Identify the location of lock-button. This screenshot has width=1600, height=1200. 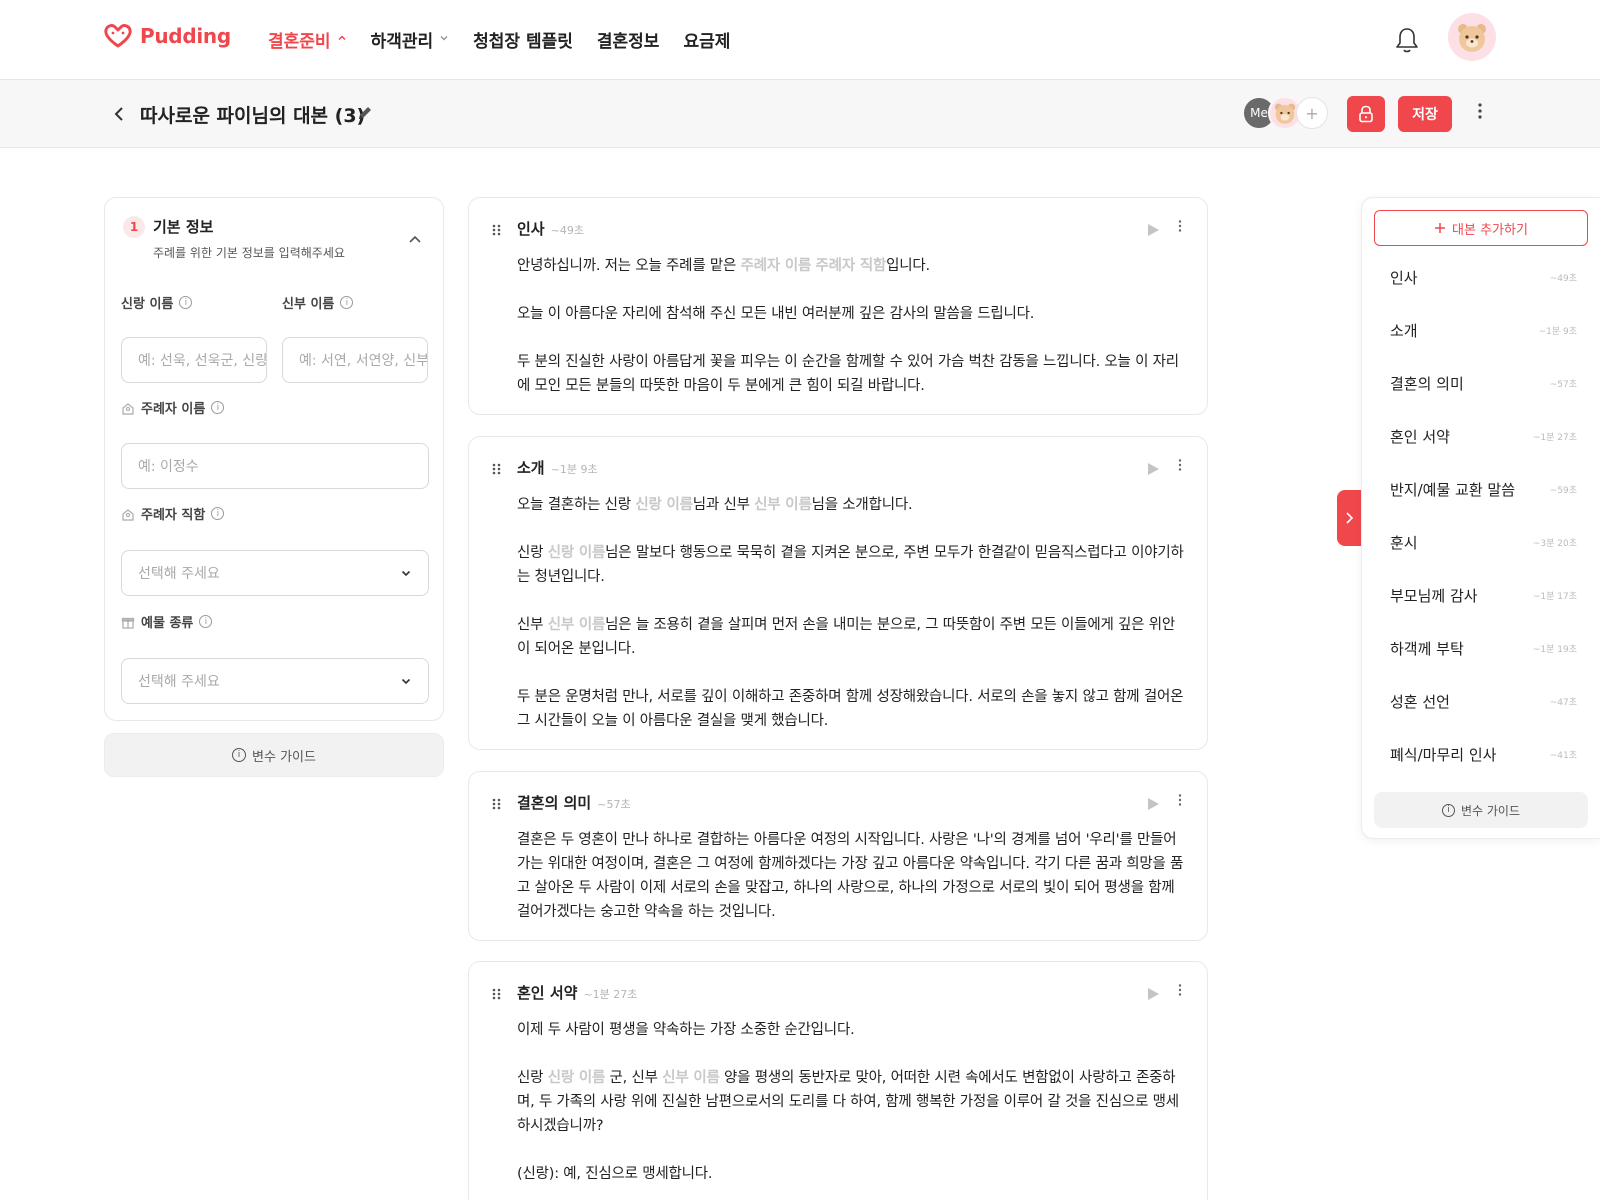
(1366, 114).